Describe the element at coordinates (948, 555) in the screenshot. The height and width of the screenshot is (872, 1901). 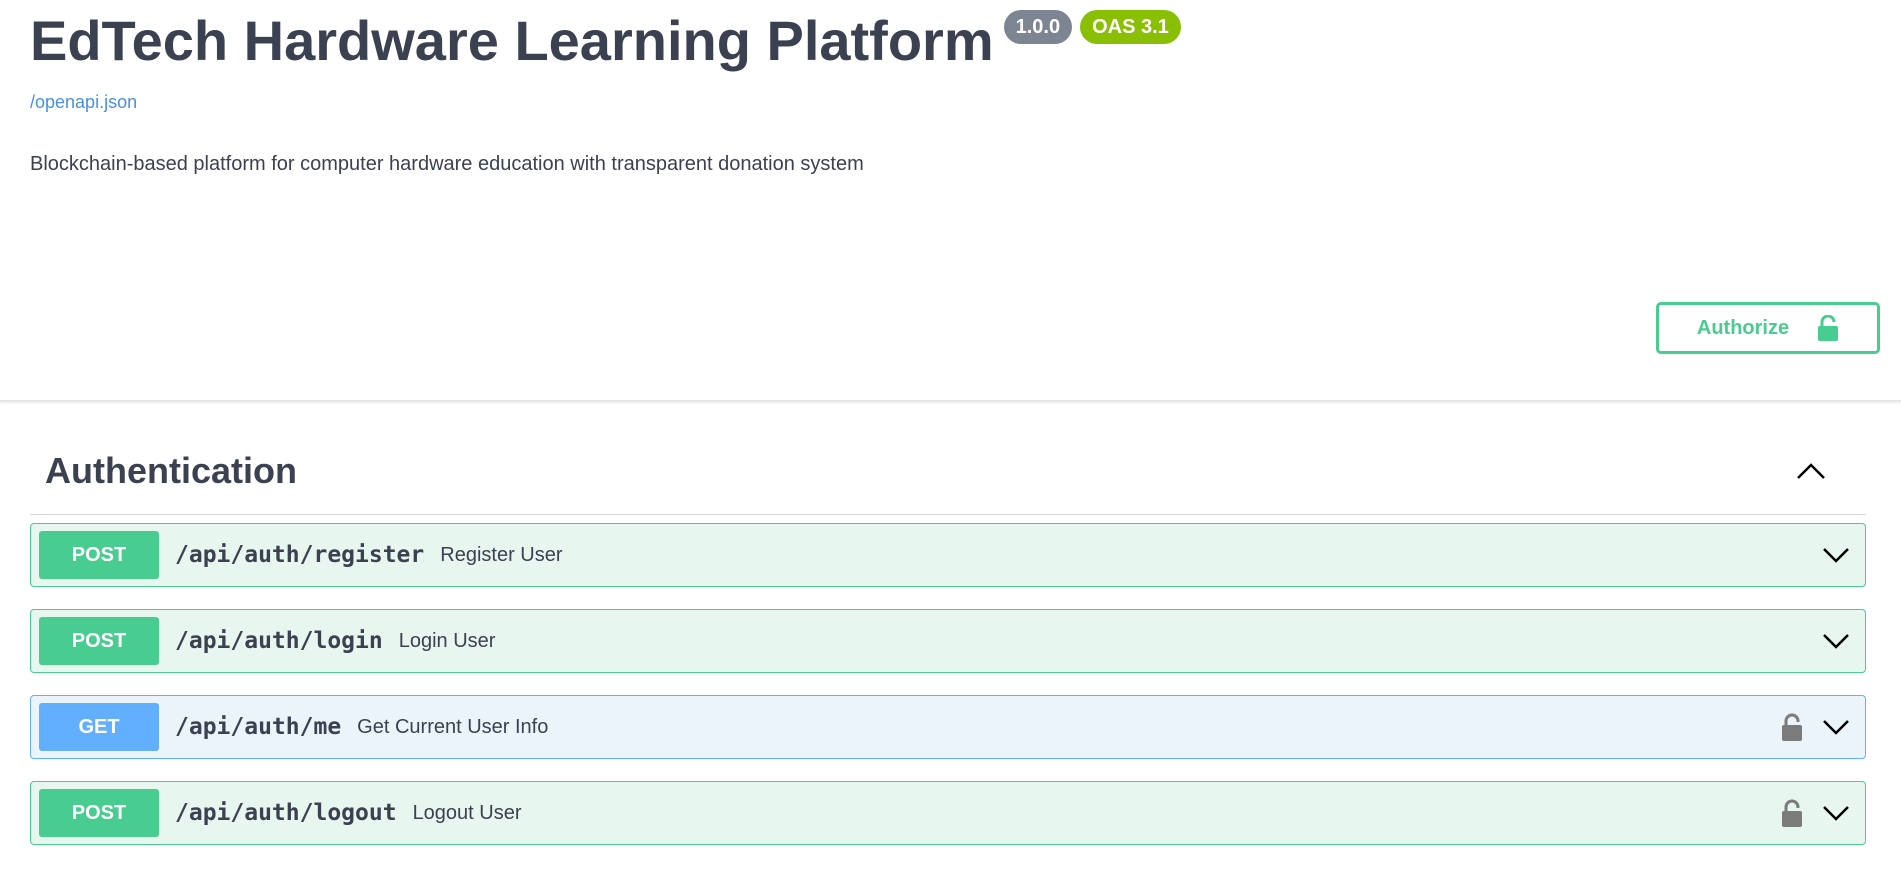
I see `operation-register-user: POST /api/auth/register Register User` at that location.